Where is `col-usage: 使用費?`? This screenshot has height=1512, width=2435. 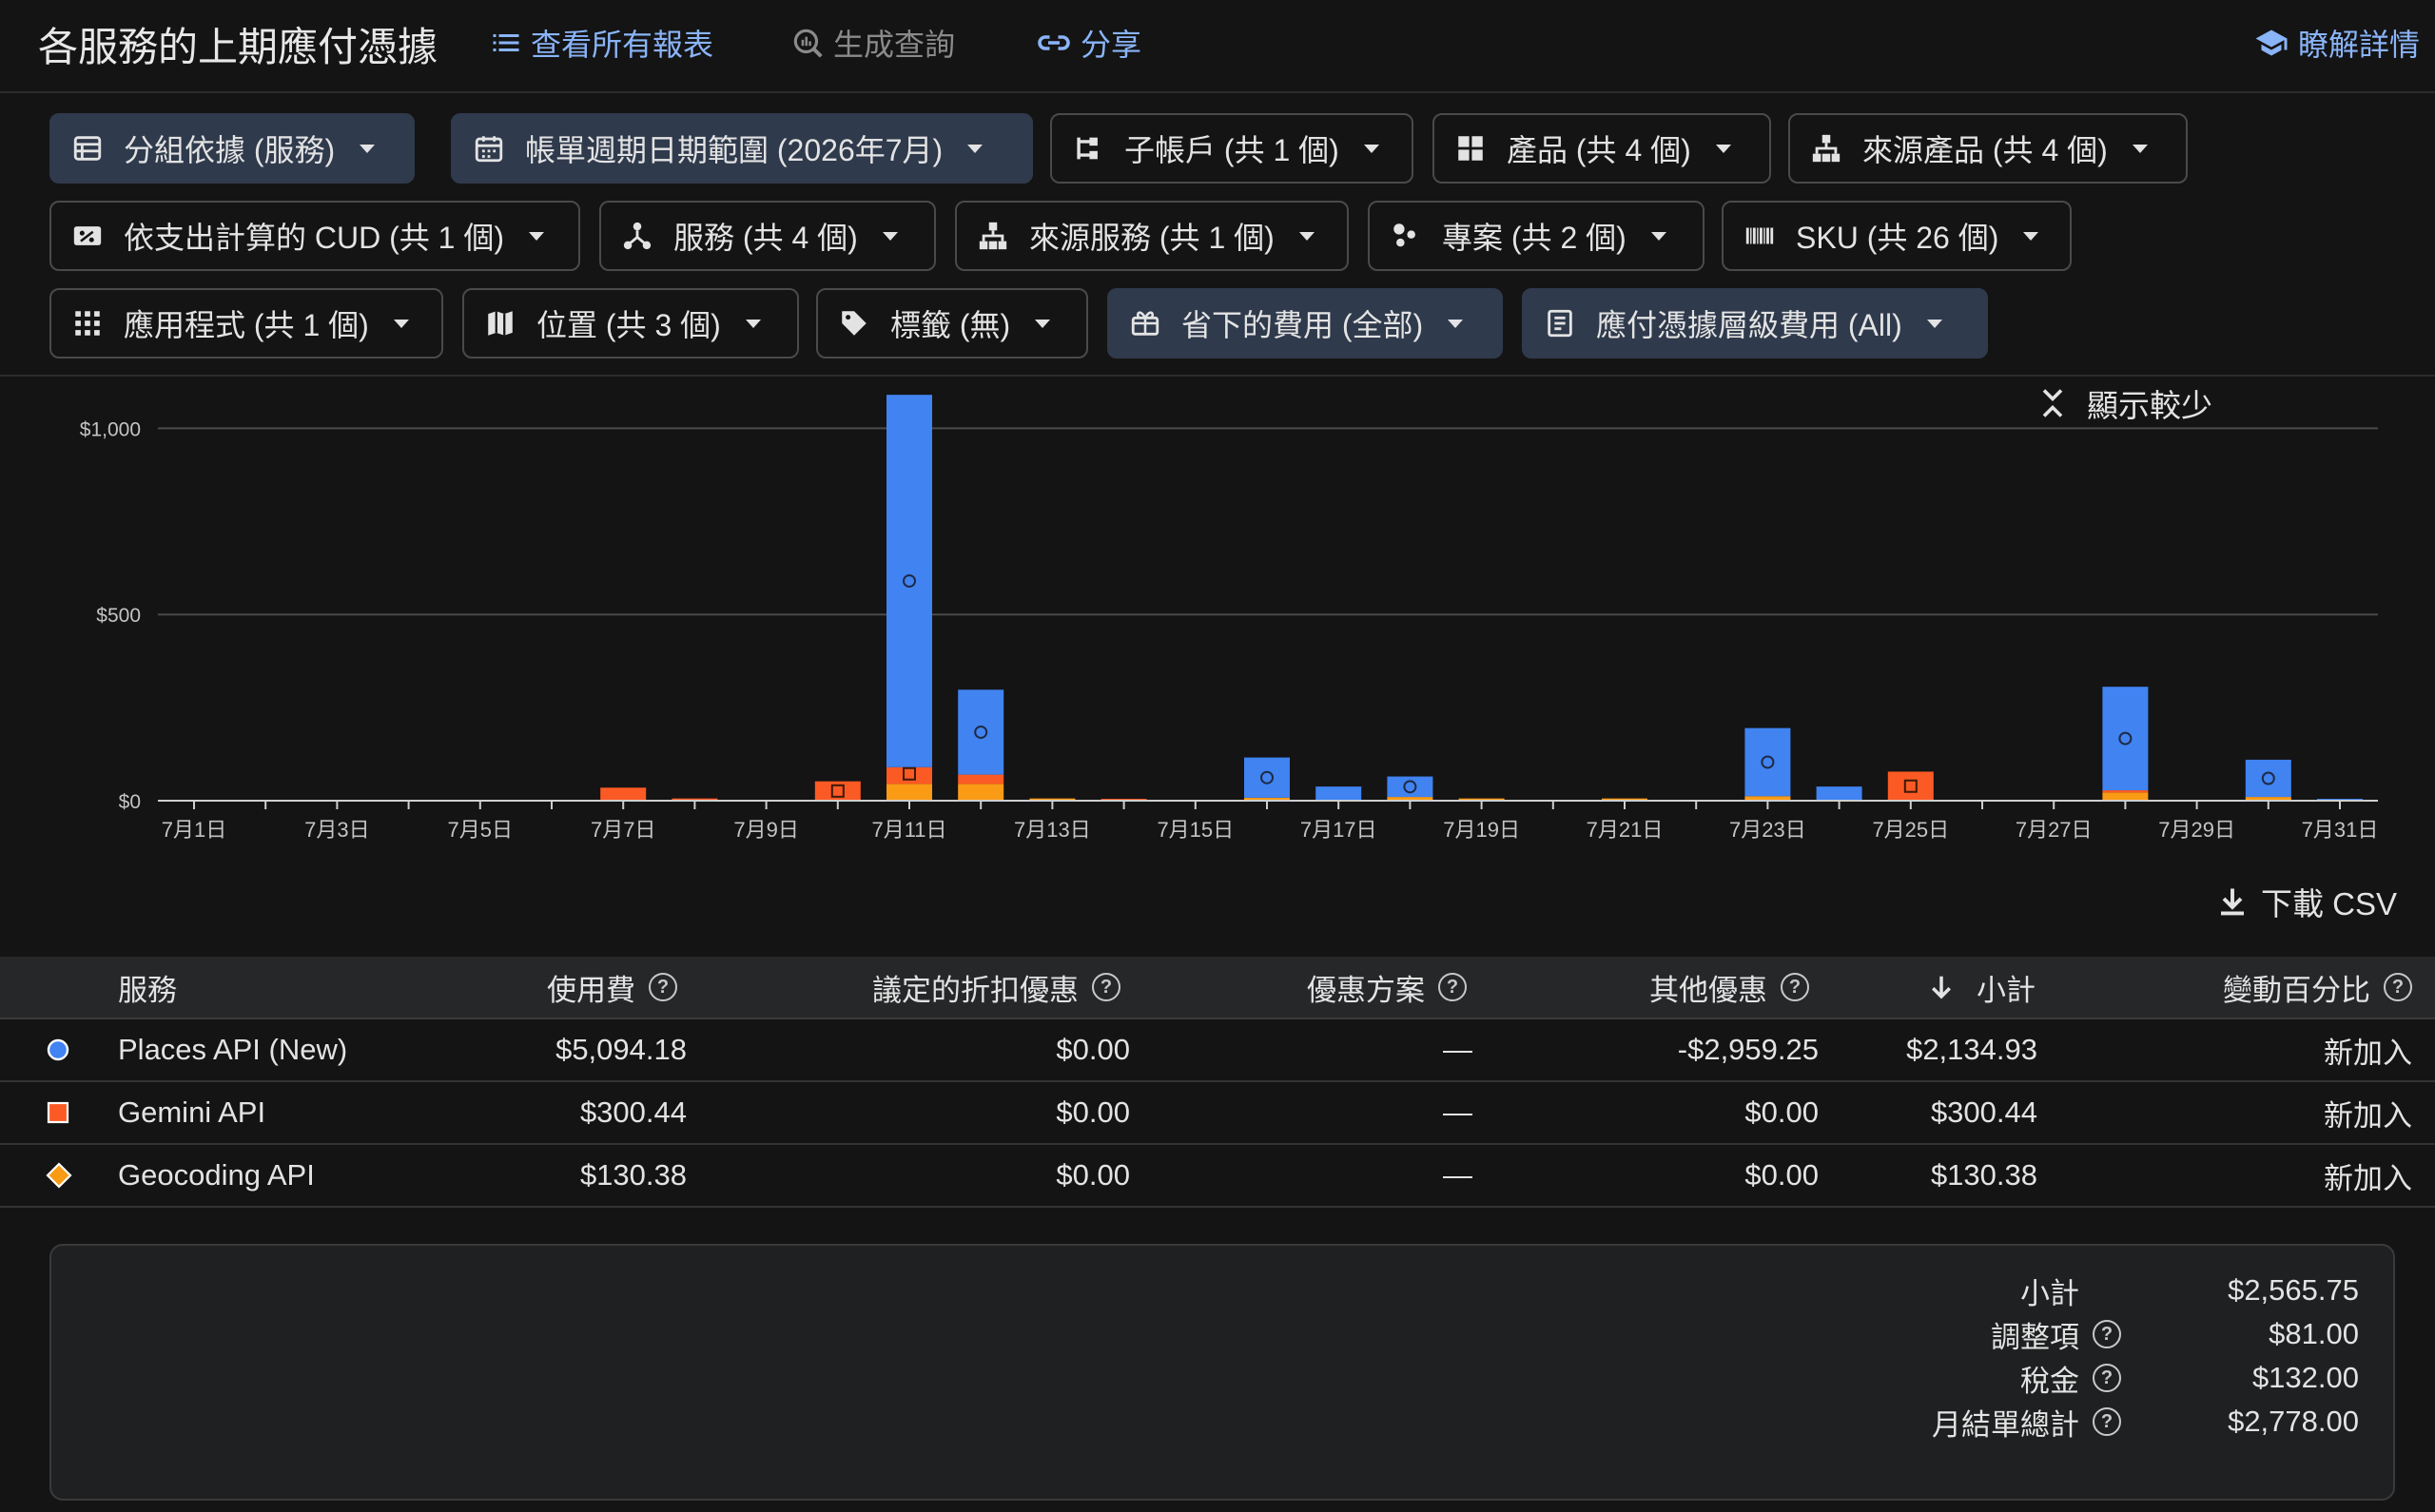 col-usage: 使用費? is located at coordinates (612, 987).